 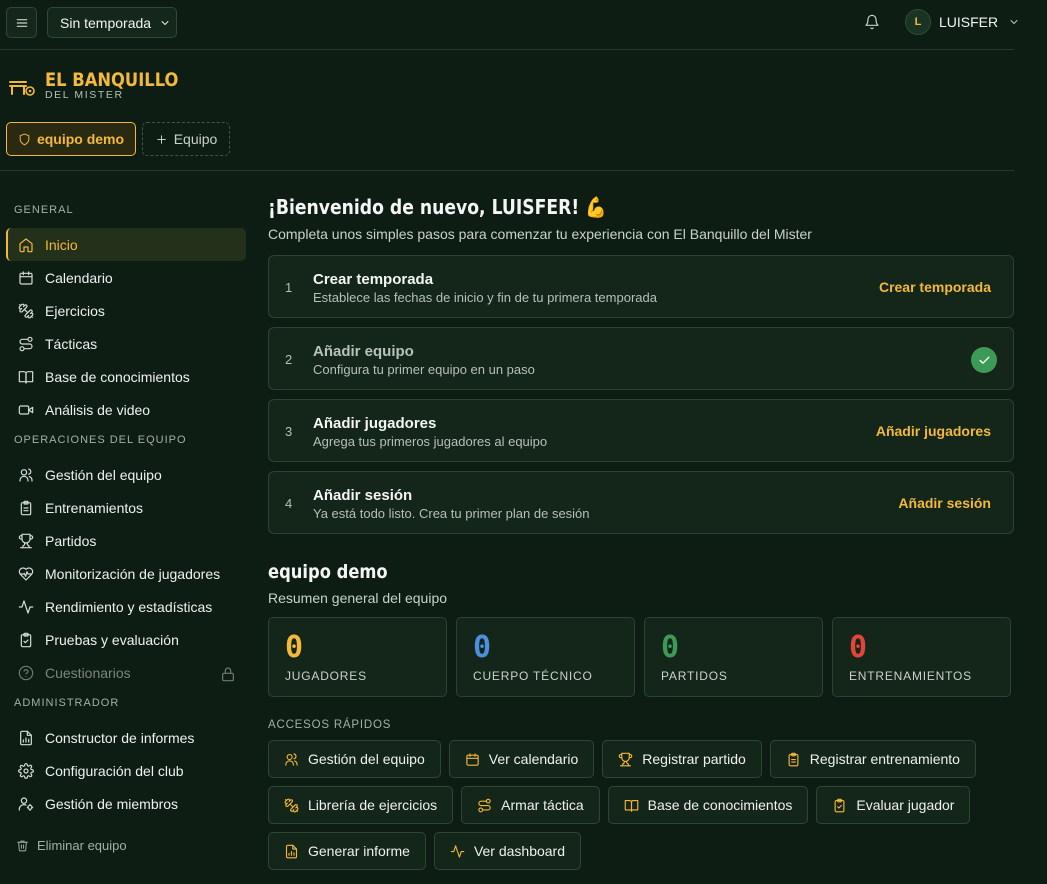 I want to click on sidebar-item-constructor-de-informes: Constructor de informes, so click(x=126, y=737).